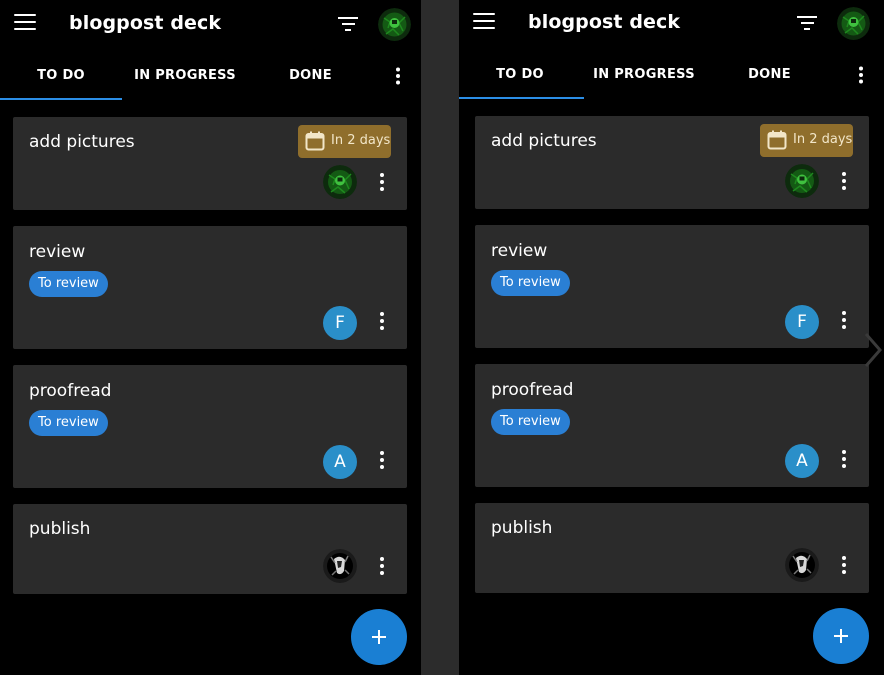  Describe the element at coordinates (872, 350) in the screenshot. I see `chevron-right-icon` at that location.